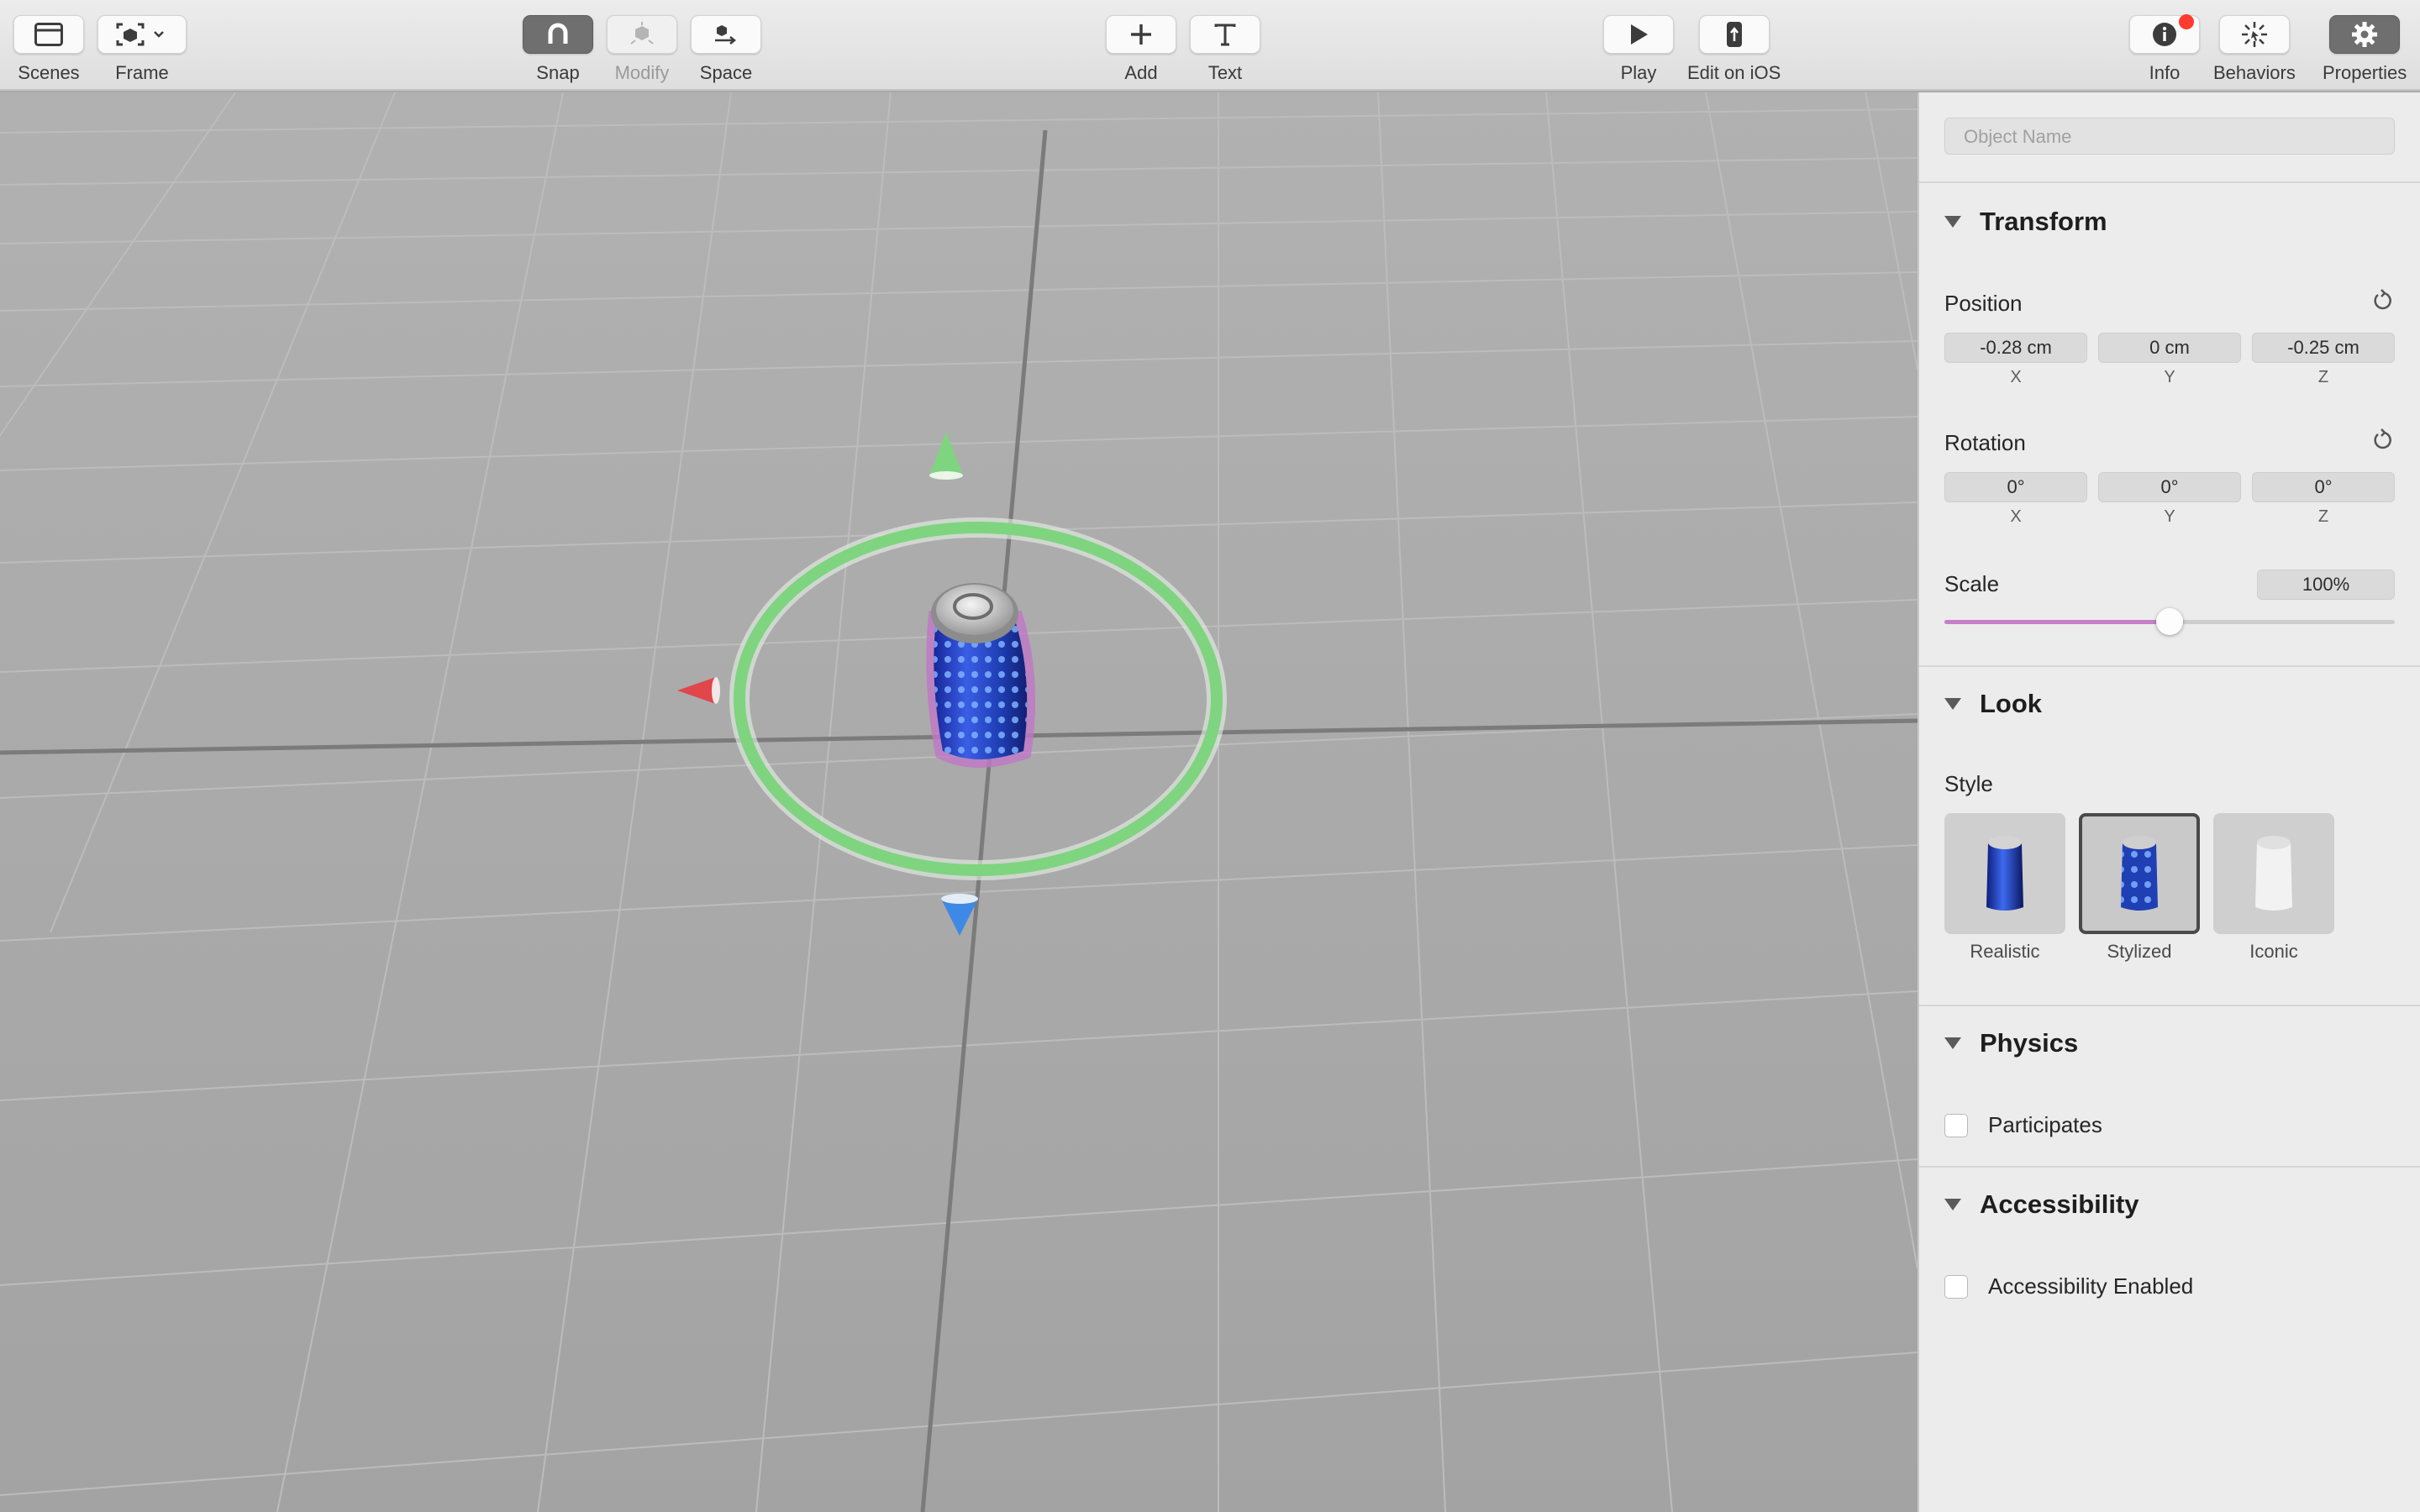  I want to click on rotation-z-field: 0°, so click(2324, 487).